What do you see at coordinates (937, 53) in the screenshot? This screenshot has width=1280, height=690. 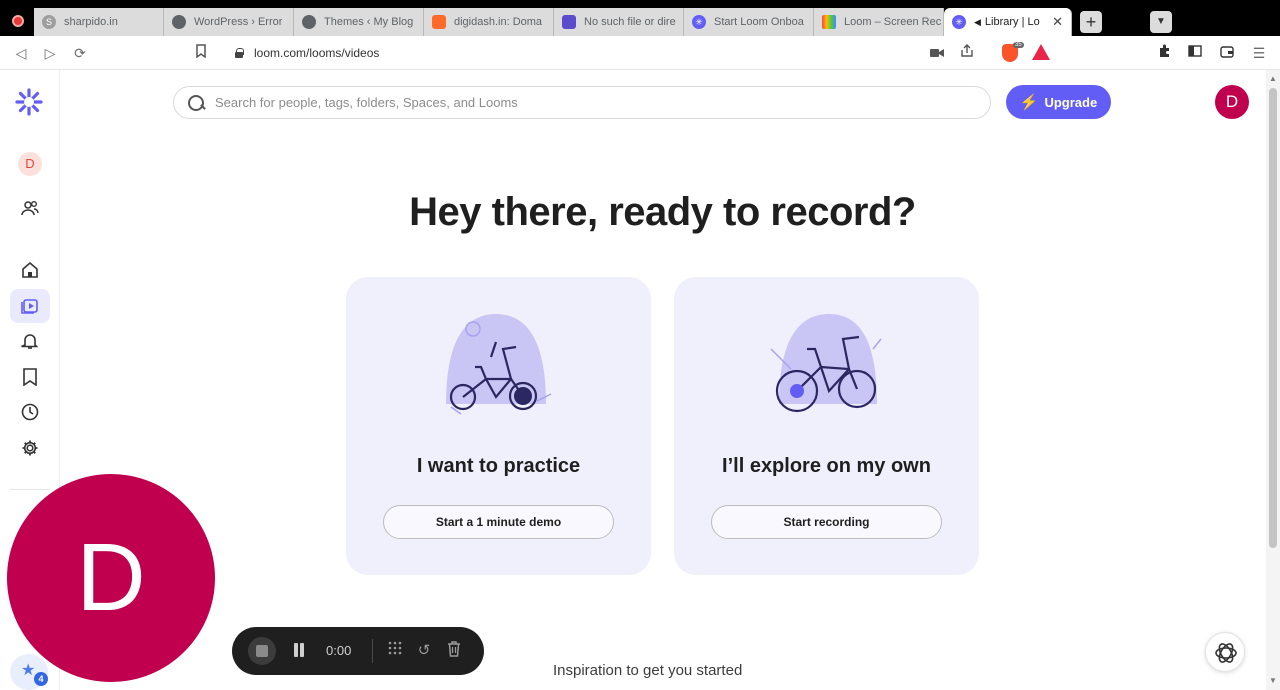 I see `camera-icon` at bounding box center [937, 53].